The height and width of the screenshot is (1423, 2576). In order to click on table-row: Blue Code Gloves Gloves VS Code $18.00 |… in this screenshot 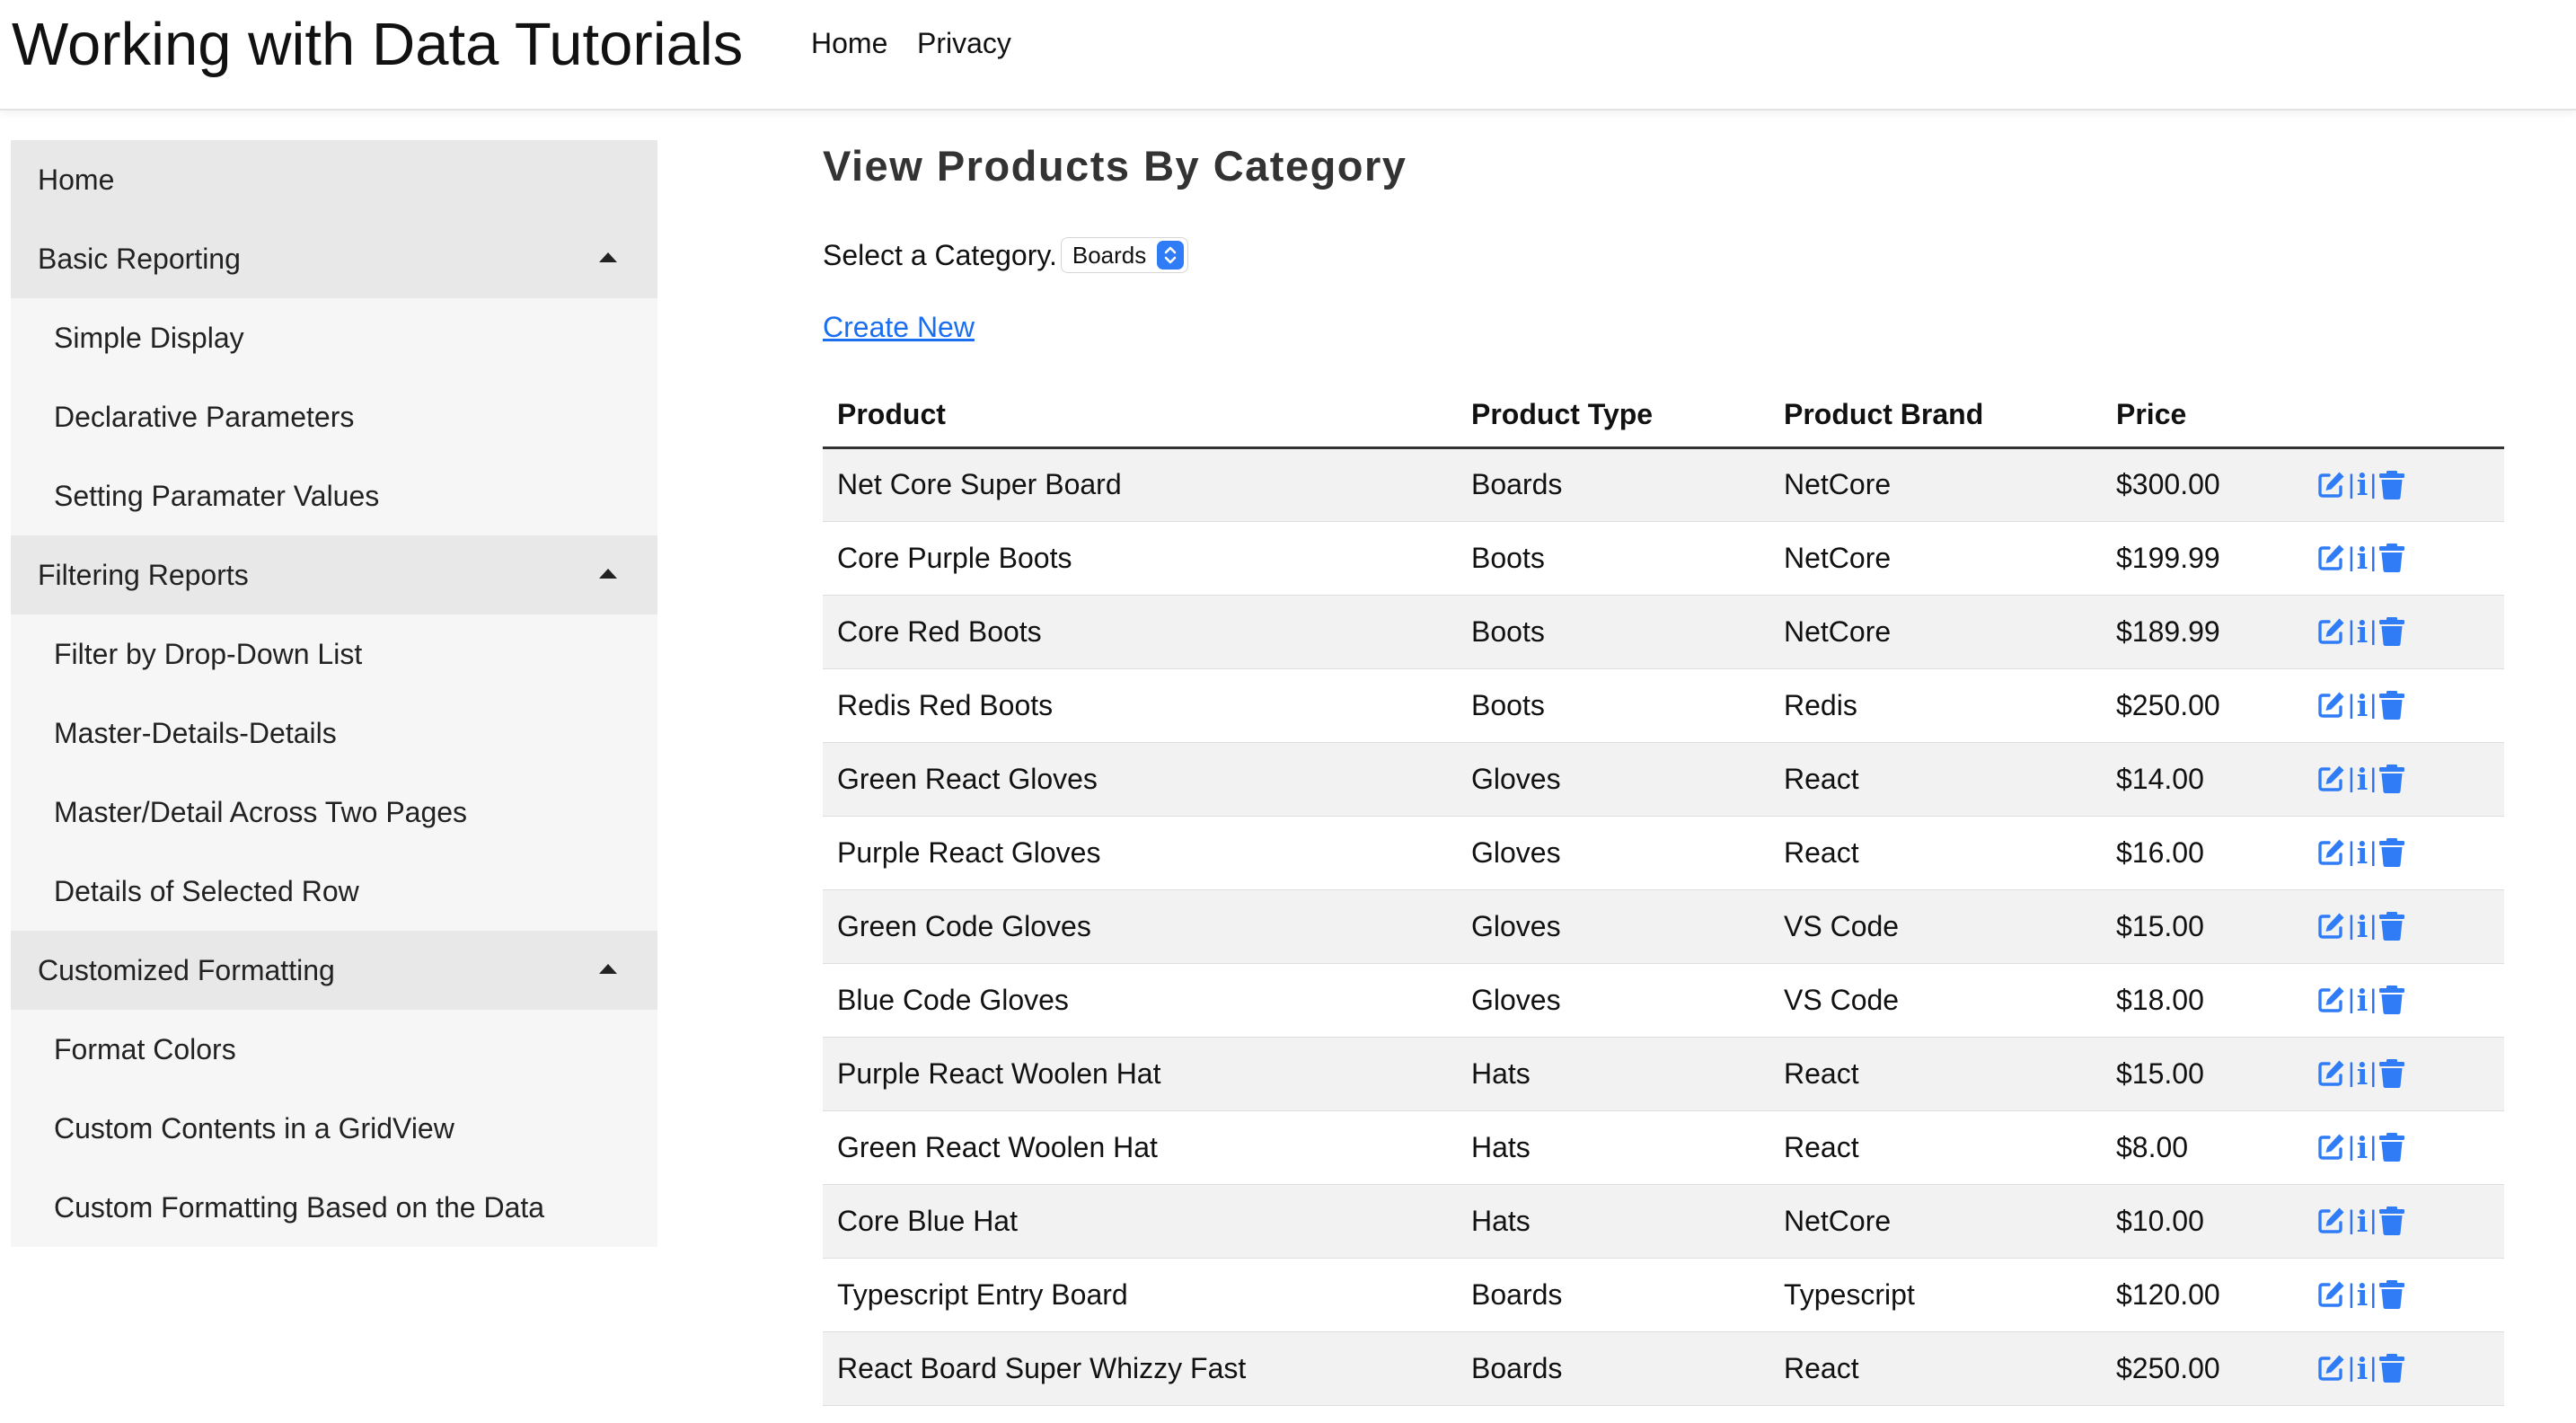, I will do `click(1663, 1001)`.